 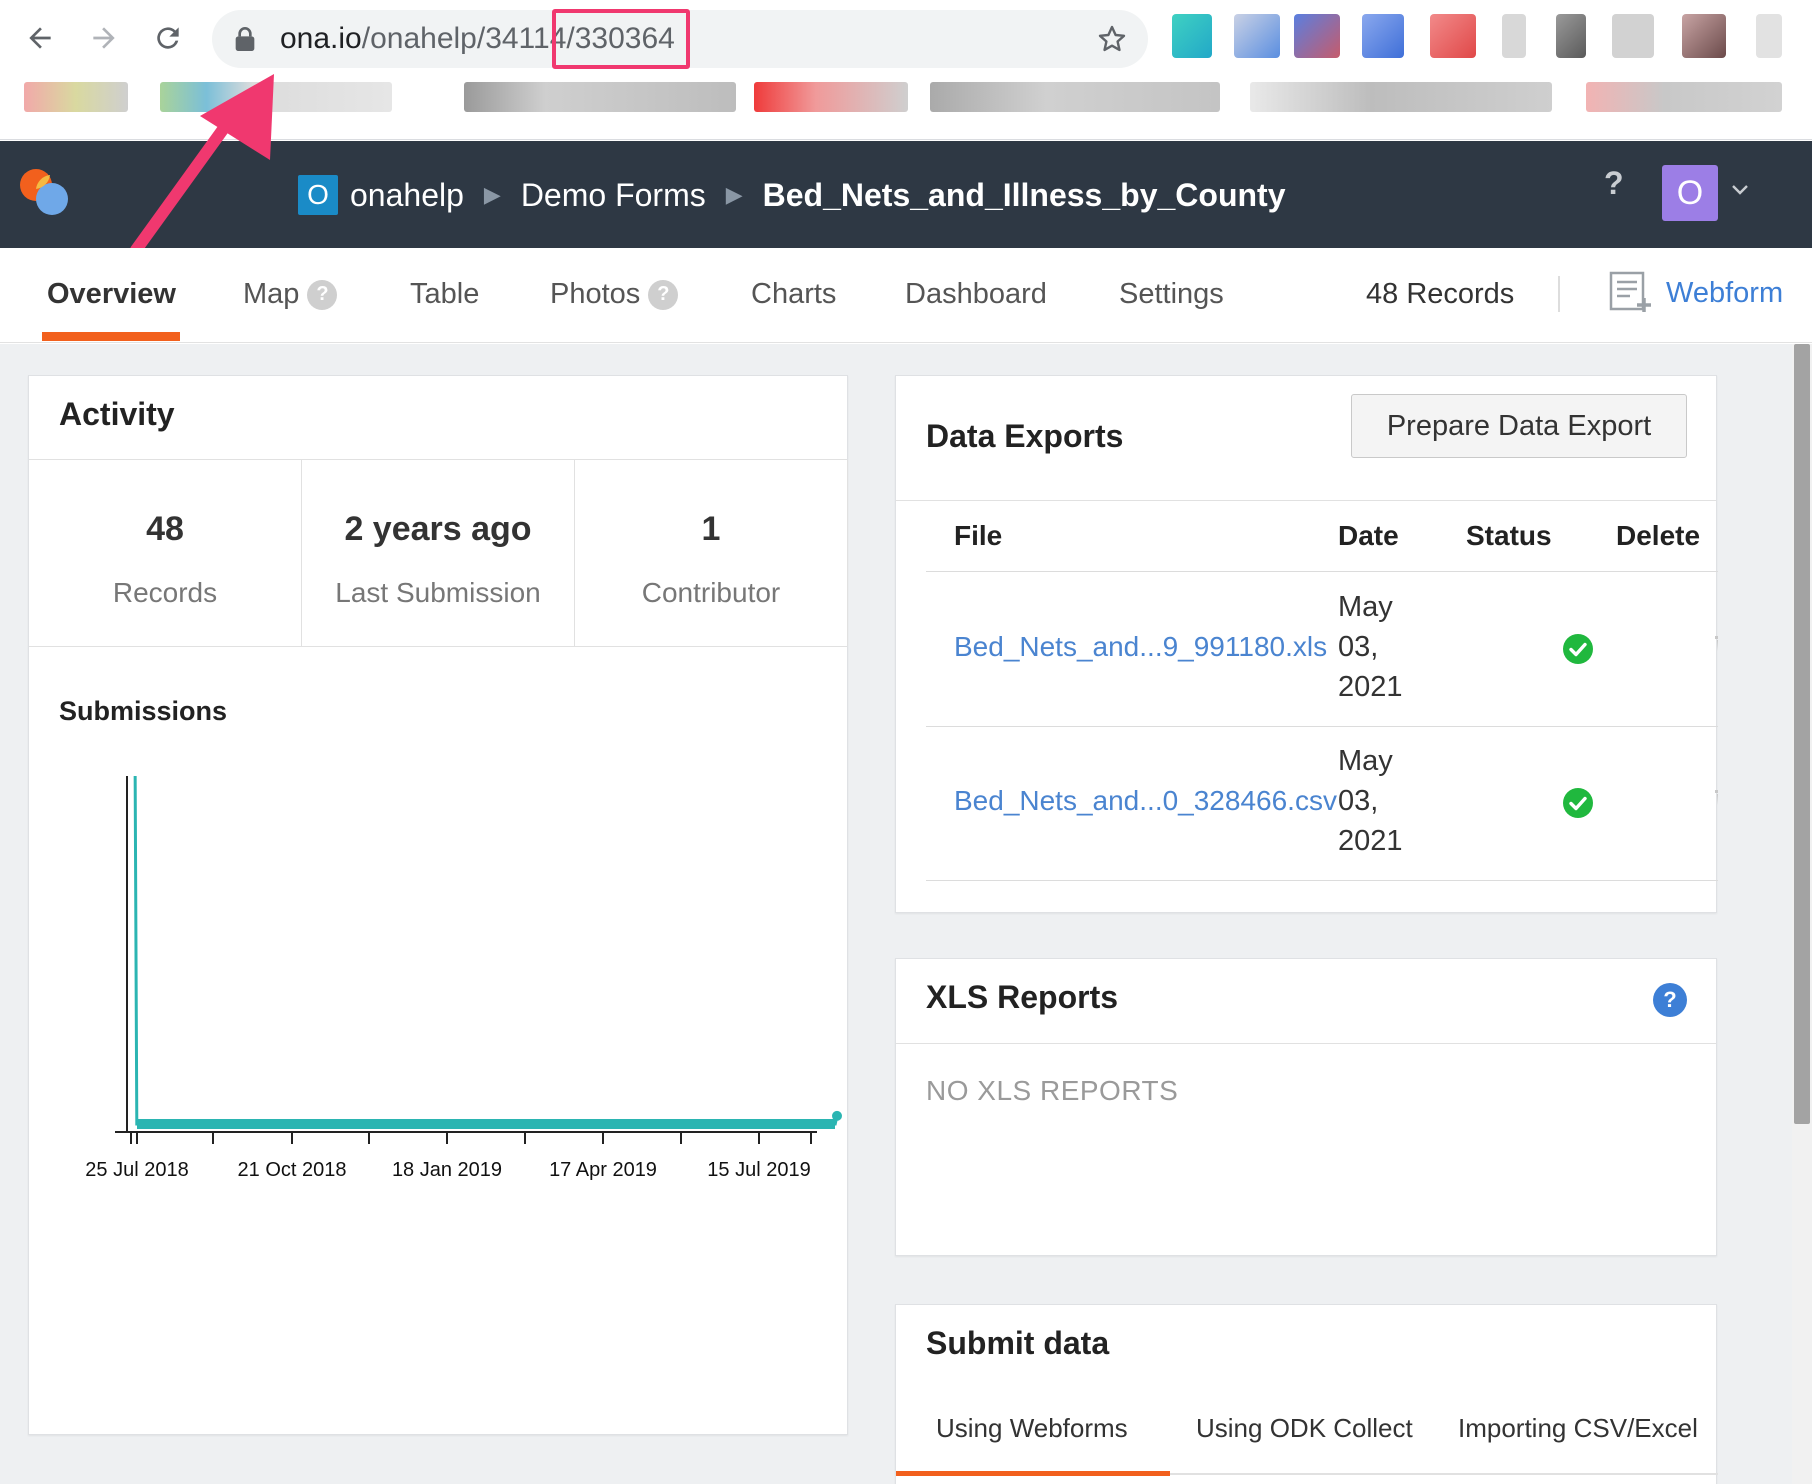 I want to click on tab-importing-csv-excel: Importing CSV/Excel, so click(x=1578, y=1428).